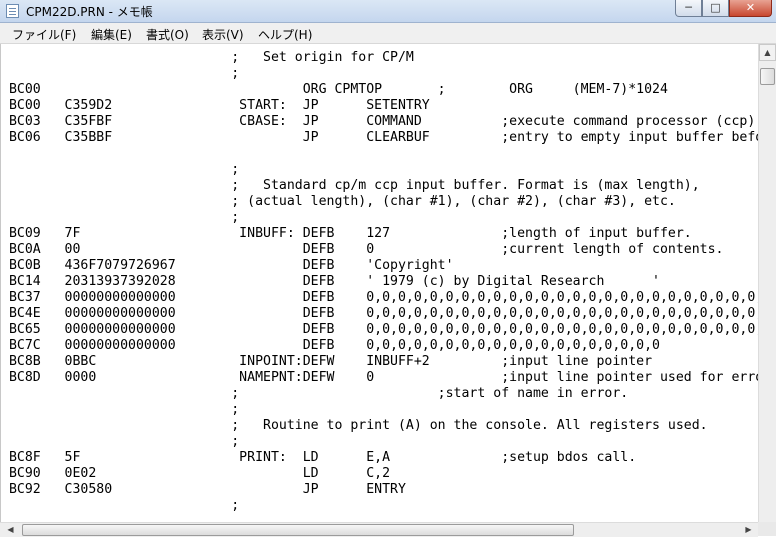 Image resolution: width=776 pixels, height=537 pixels. I want to click on scroll-left-icon: ◀, so click(10, 530).